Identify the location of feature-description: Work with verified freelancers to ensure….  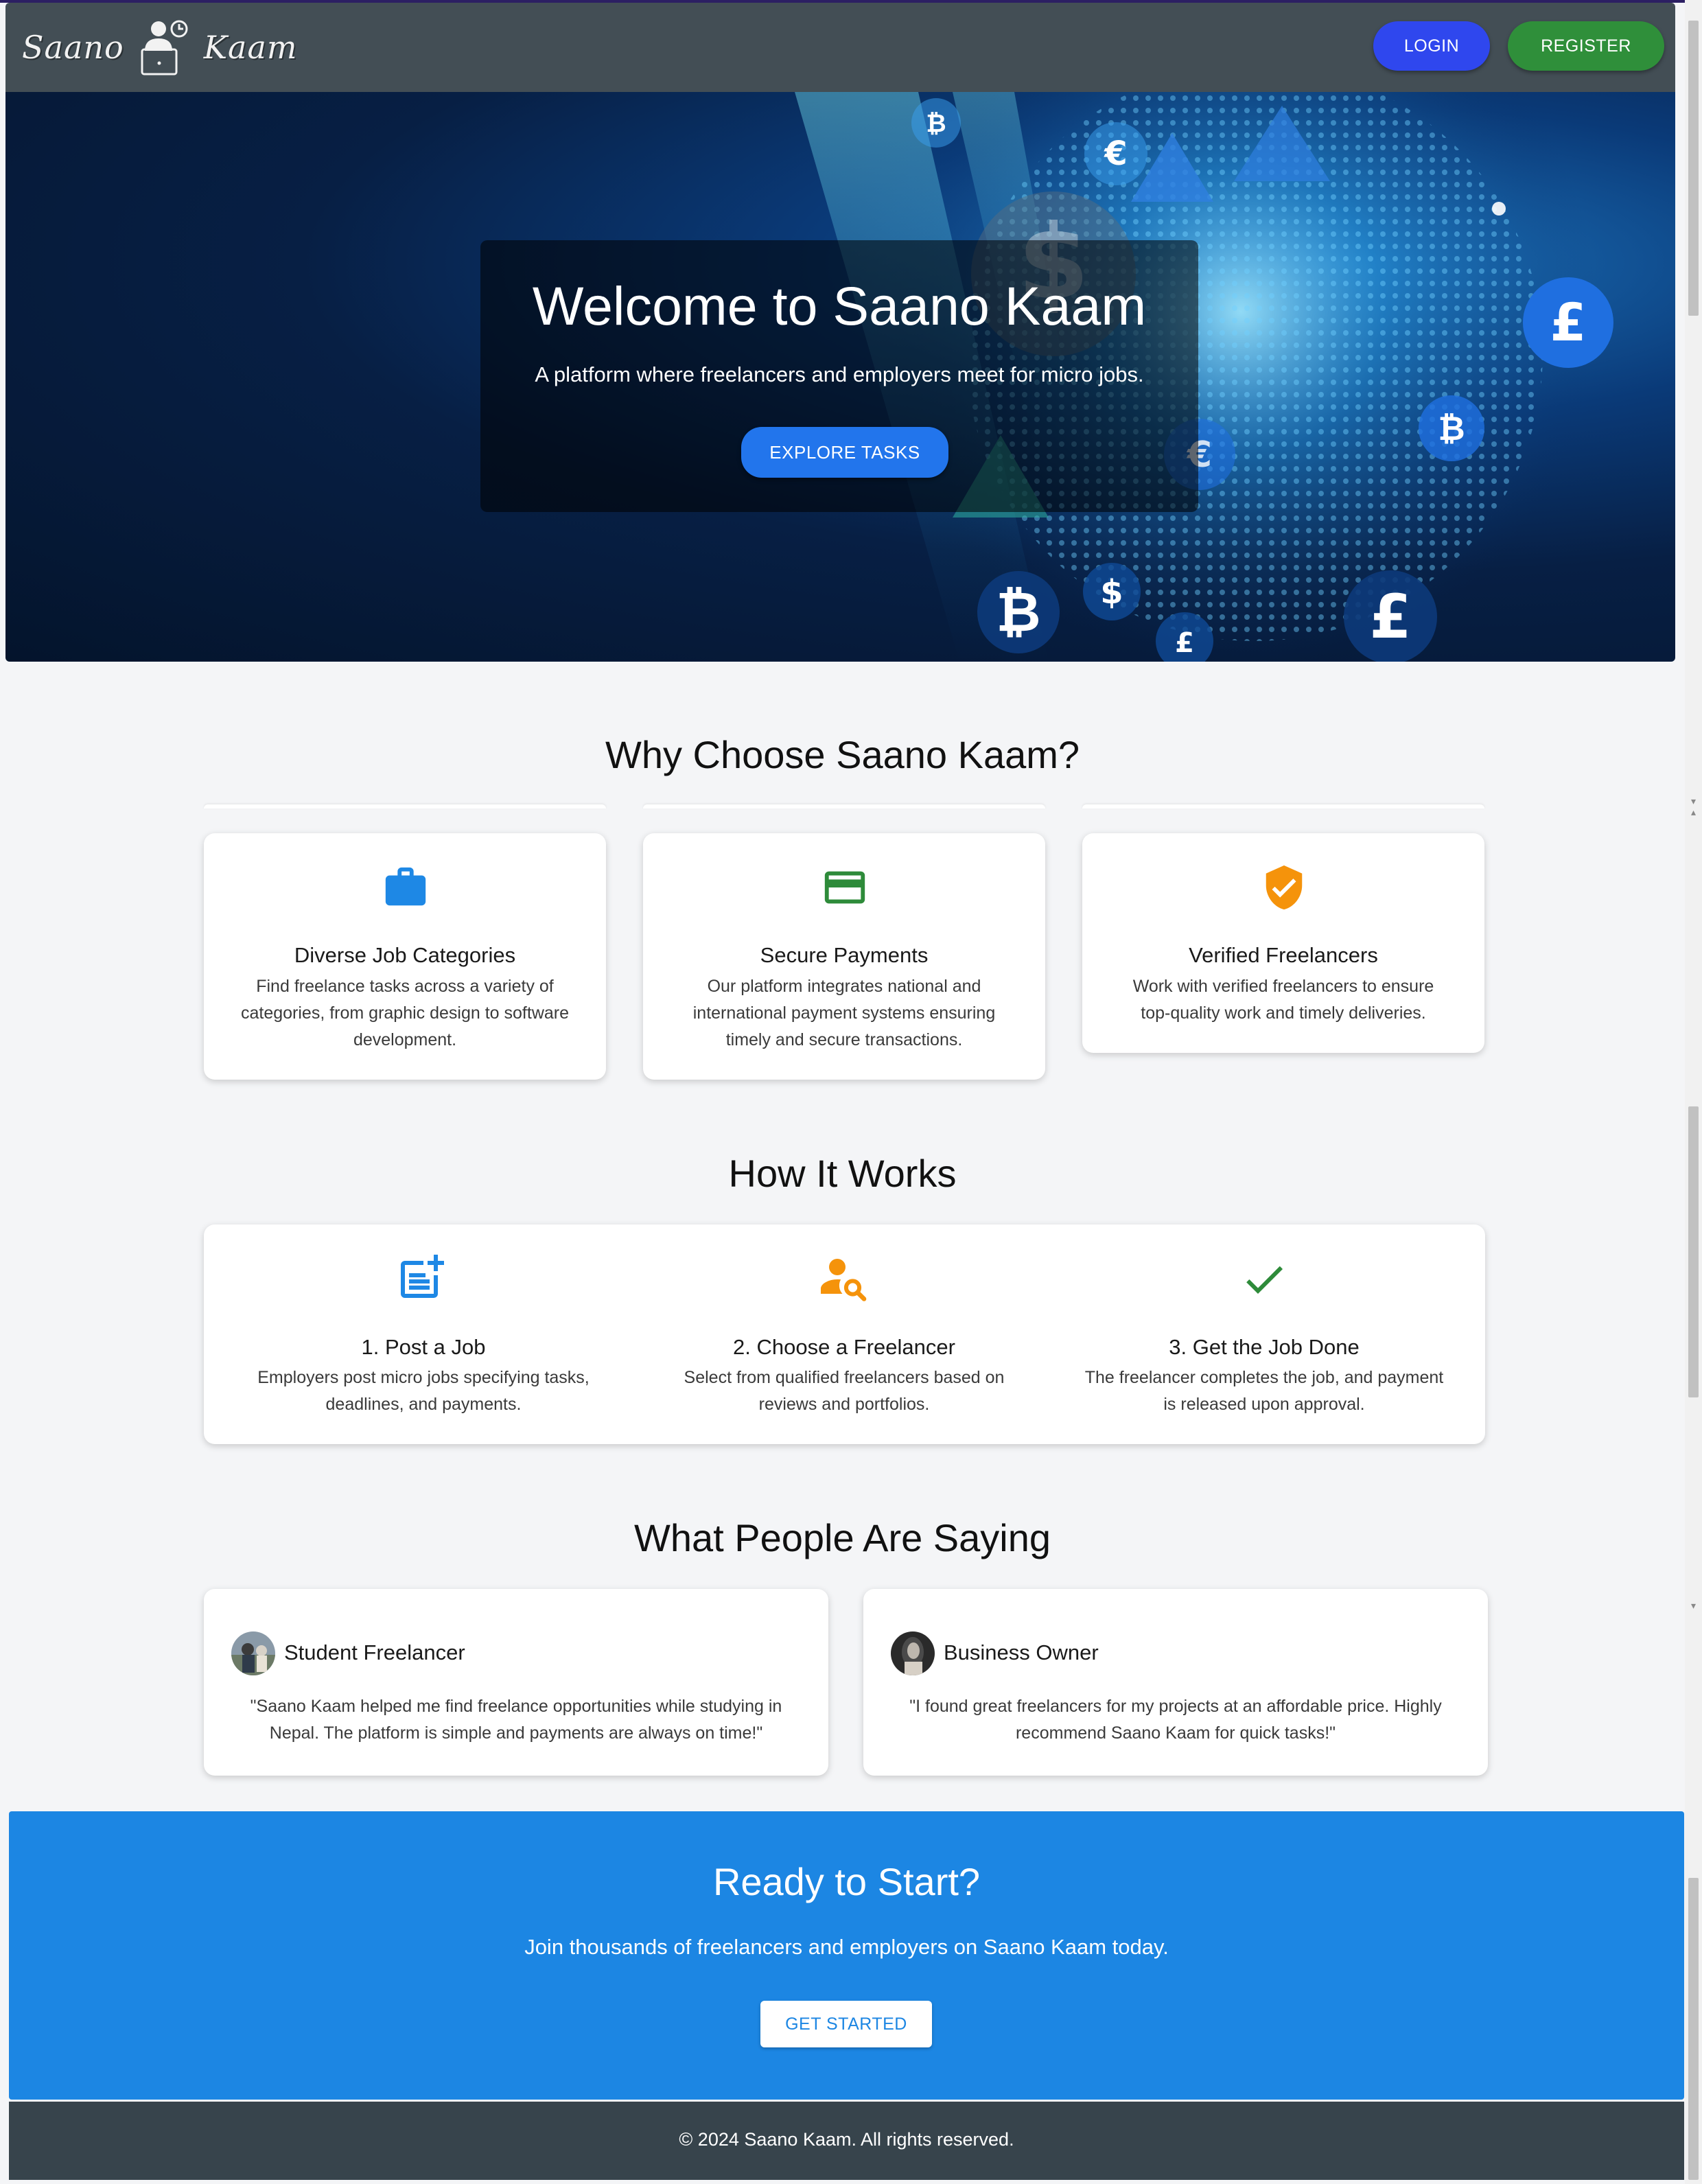
(1283, 1000).